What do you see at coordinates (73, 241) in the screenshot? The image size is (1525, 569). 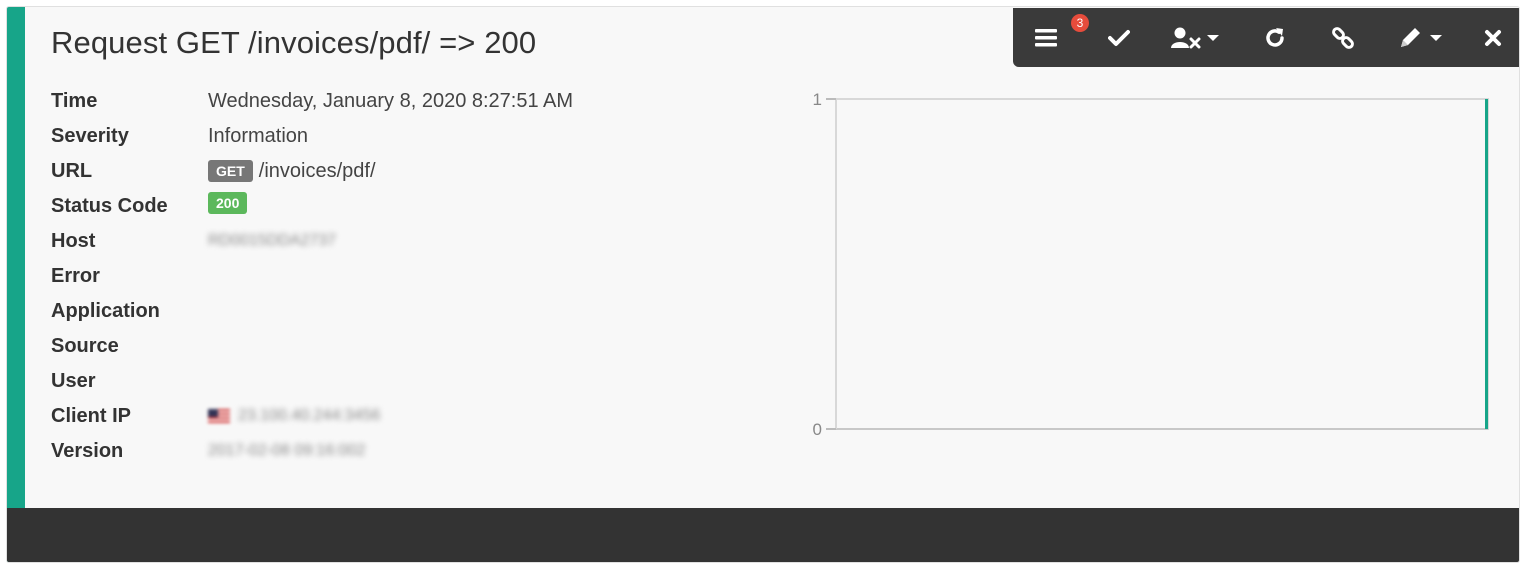 I see `detail-label: Host` at bounding box center [73, 241].